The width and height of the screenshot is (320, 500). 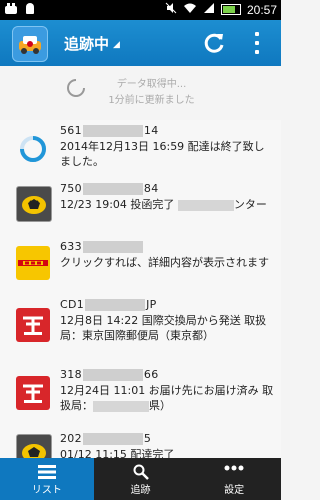 I want to click on tracking-item: 633 クリックすれば、詳細内容が表示されます, so click(x=140, y=265).